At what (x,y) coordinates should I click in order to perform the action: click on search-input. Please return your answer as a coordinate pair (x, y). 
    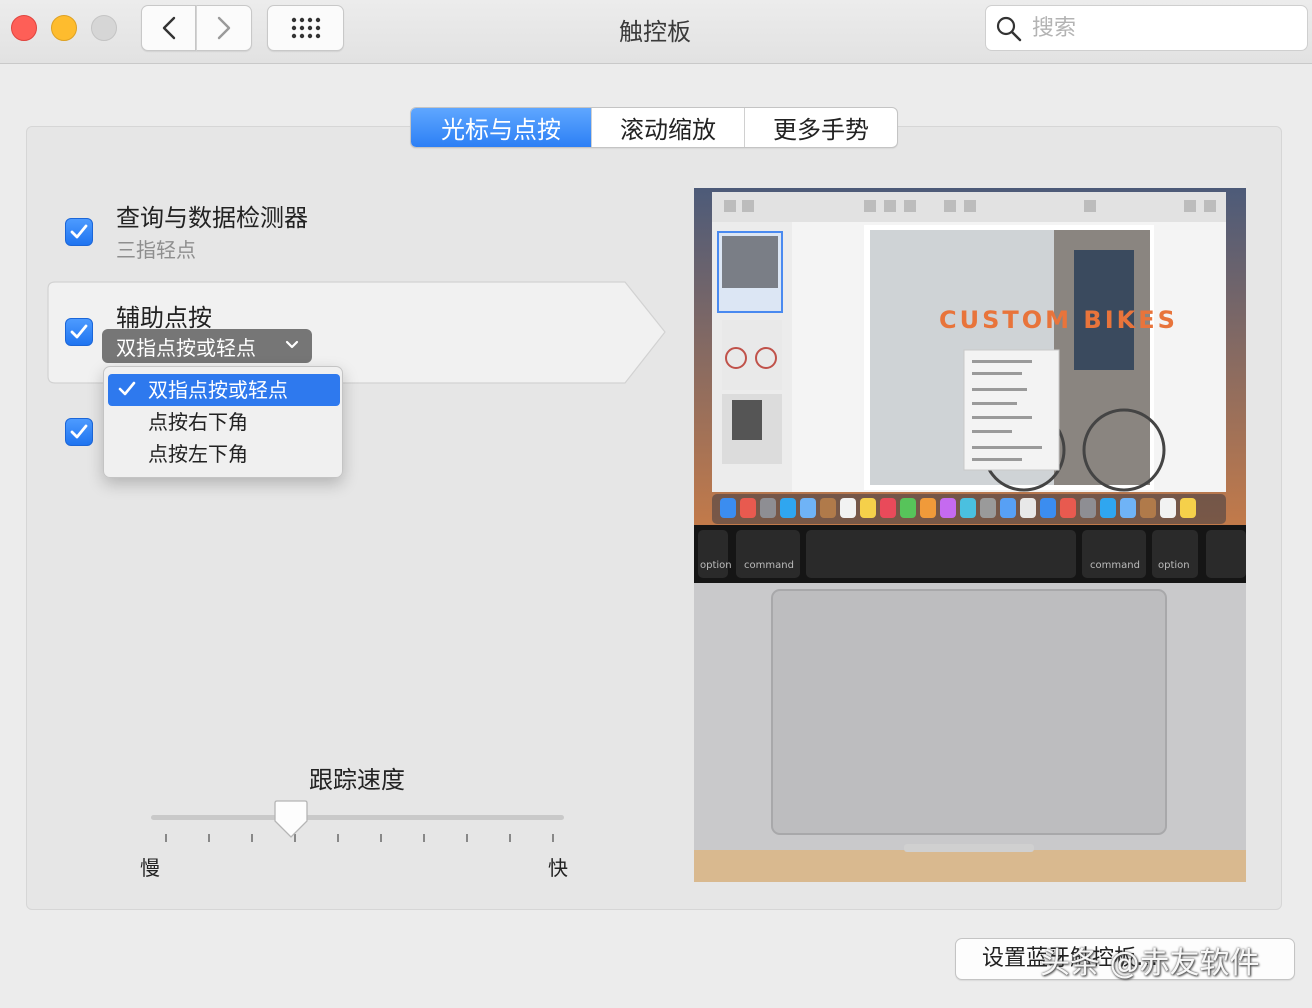
    Looking at the image, I should click on (1162, 28).